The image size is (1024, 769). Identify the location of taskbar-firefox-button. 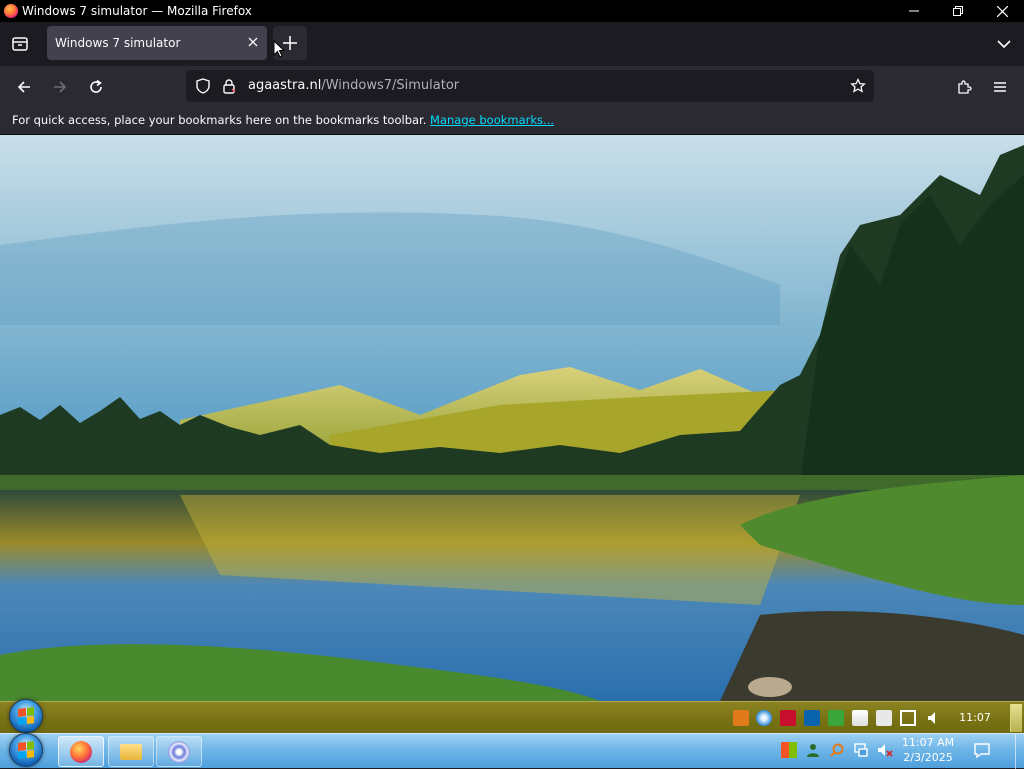
(81, 751).